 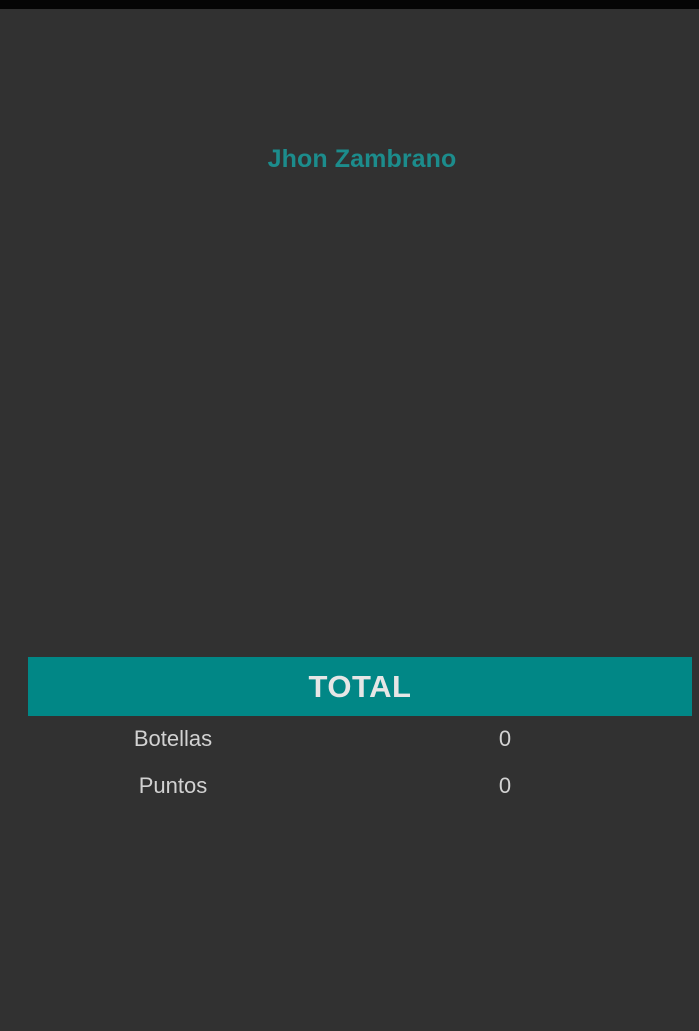 I want to click on total-title: TOTAL, so click(x=360, y=686).